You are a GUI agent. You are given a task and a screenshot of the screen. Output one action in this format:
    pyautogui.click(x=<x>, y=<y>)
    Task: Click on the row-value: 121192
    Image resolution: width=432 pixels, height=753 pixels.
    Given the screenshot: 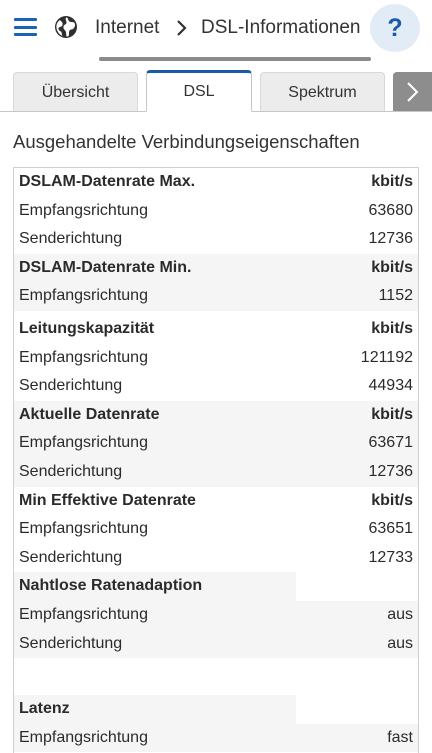 What is the action you would take?
    pyautogui.click(x=386, y=357)
    